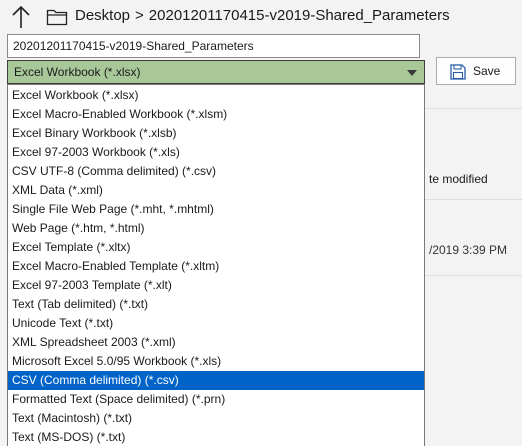 The width and height of the screenshot is (522, 446). What do you see at coordinates (216, 399) in the screenshot?
I see `dropdown-option: Formatted Text (Space delimited) (*.prn)` at bounding box center [216, 399].